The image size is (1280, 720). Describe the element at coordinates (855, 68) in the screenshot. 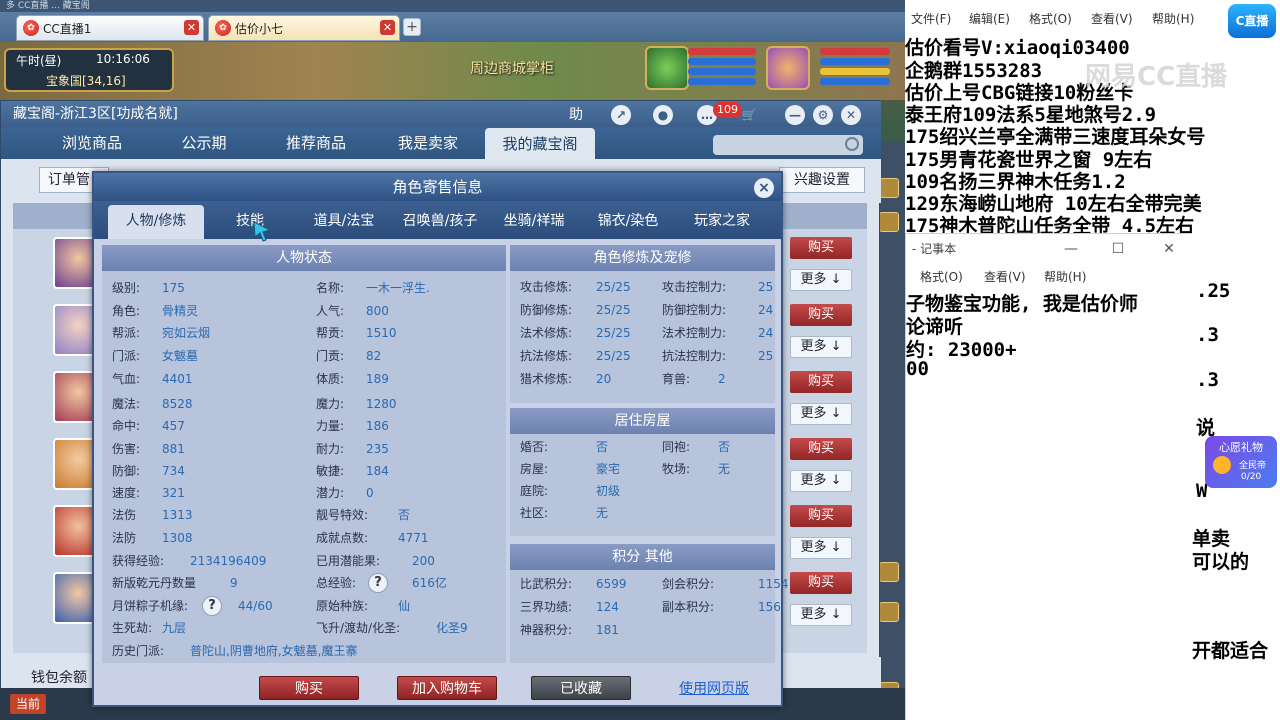

I see `player-status-bars` at that location.